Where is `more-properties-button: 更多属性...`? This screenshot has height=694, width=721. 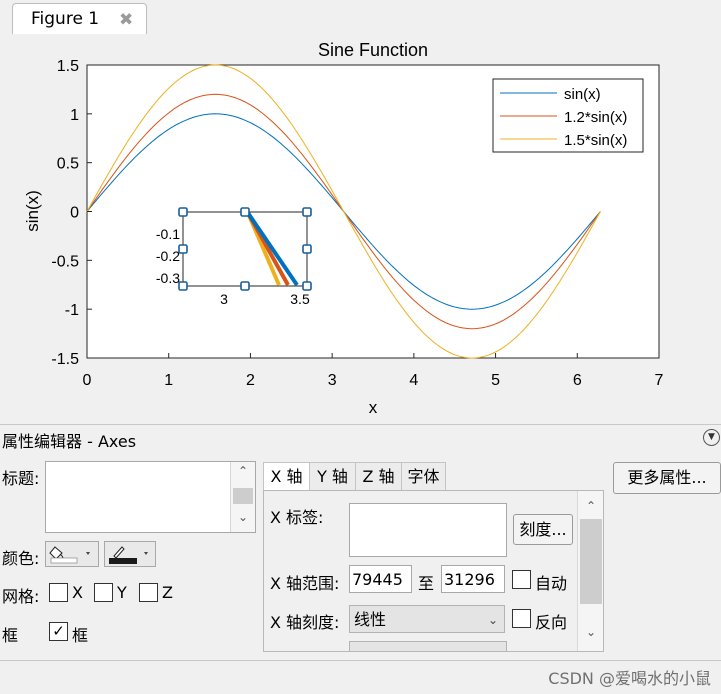 more-properties-button: 更多属性... is located at coordinates (667, 478).